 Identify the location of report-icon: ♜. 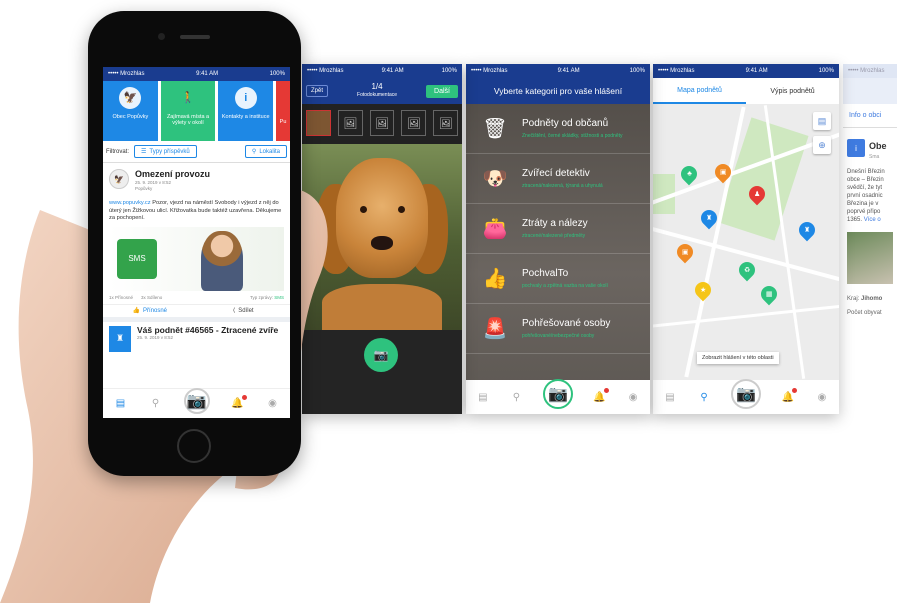
(120, 338).